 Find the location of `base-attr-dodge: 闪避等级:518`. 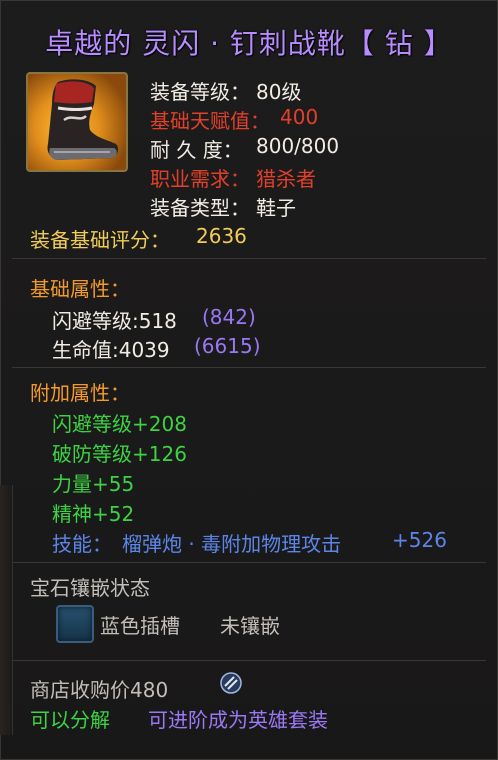

base-attr-dodge: 闪避等级:518 is located at coordinates (114, 321).